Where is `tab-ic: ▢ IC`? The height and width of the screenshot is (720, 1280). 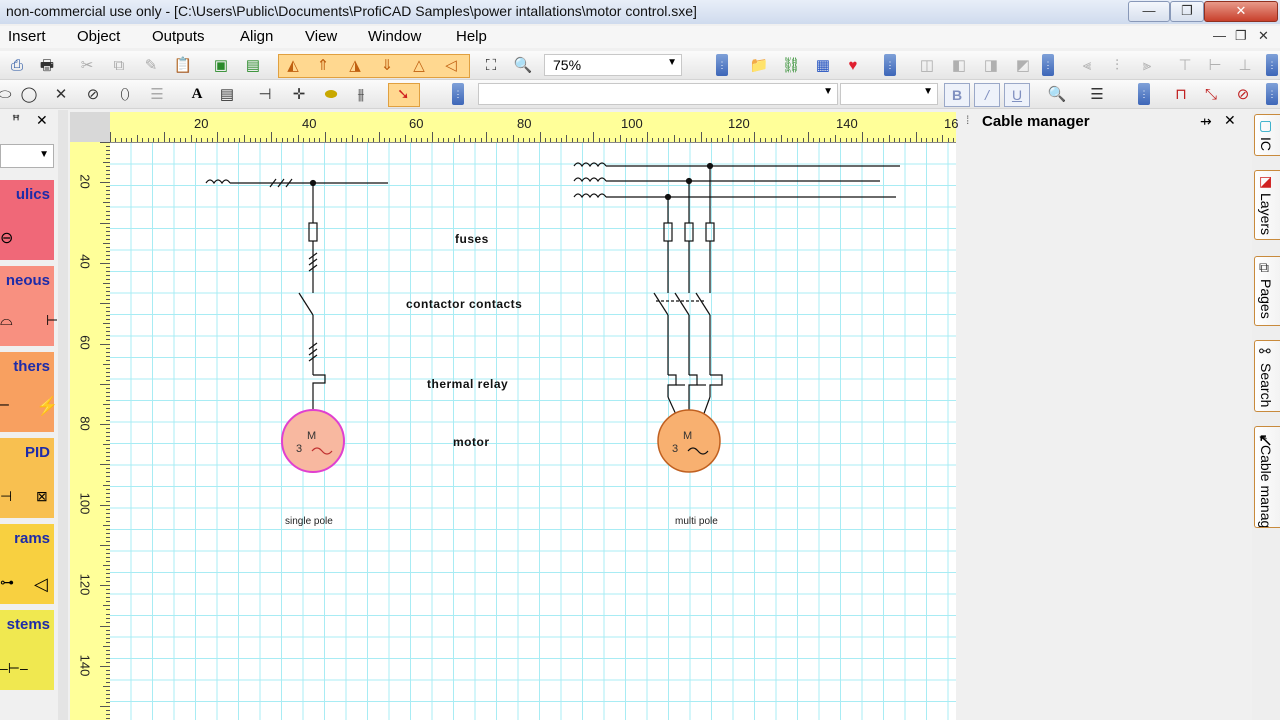
tab-ic: ▢ IC is located at coordinates (1267, 135).